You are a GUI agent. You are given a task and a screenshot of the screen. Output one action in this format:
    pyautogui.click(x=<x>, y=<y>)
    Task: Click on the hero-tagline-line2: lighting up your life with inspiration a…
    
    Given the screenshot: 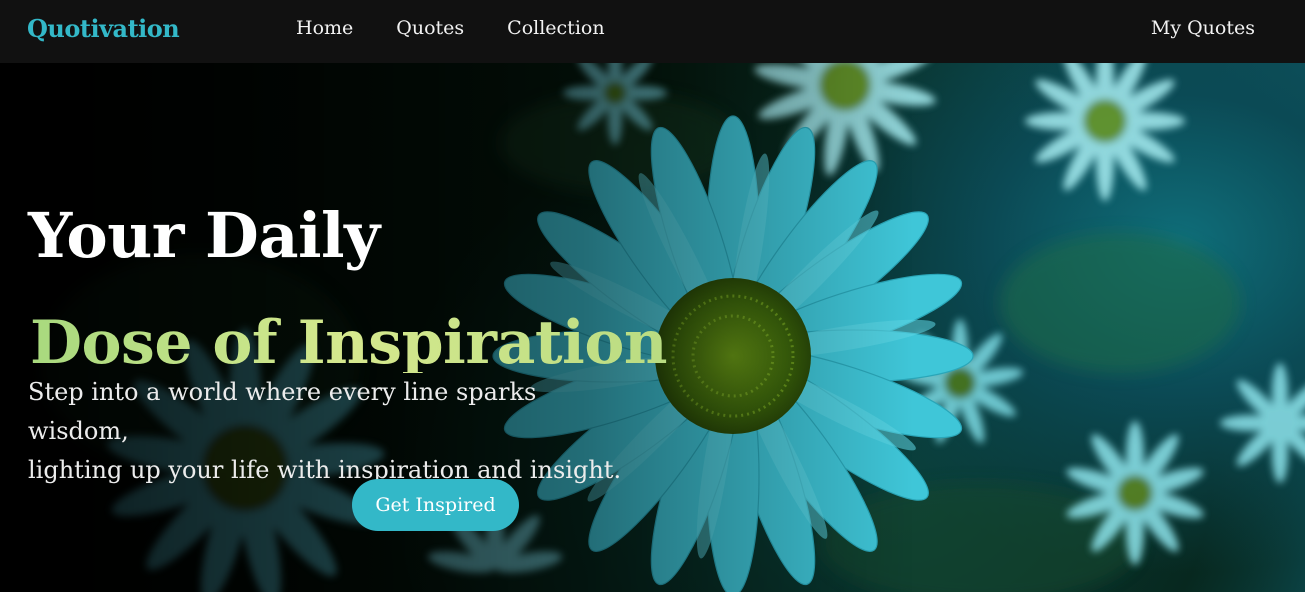 What is the action you would take?
    pyautogui.click(x=325, y=470)
    